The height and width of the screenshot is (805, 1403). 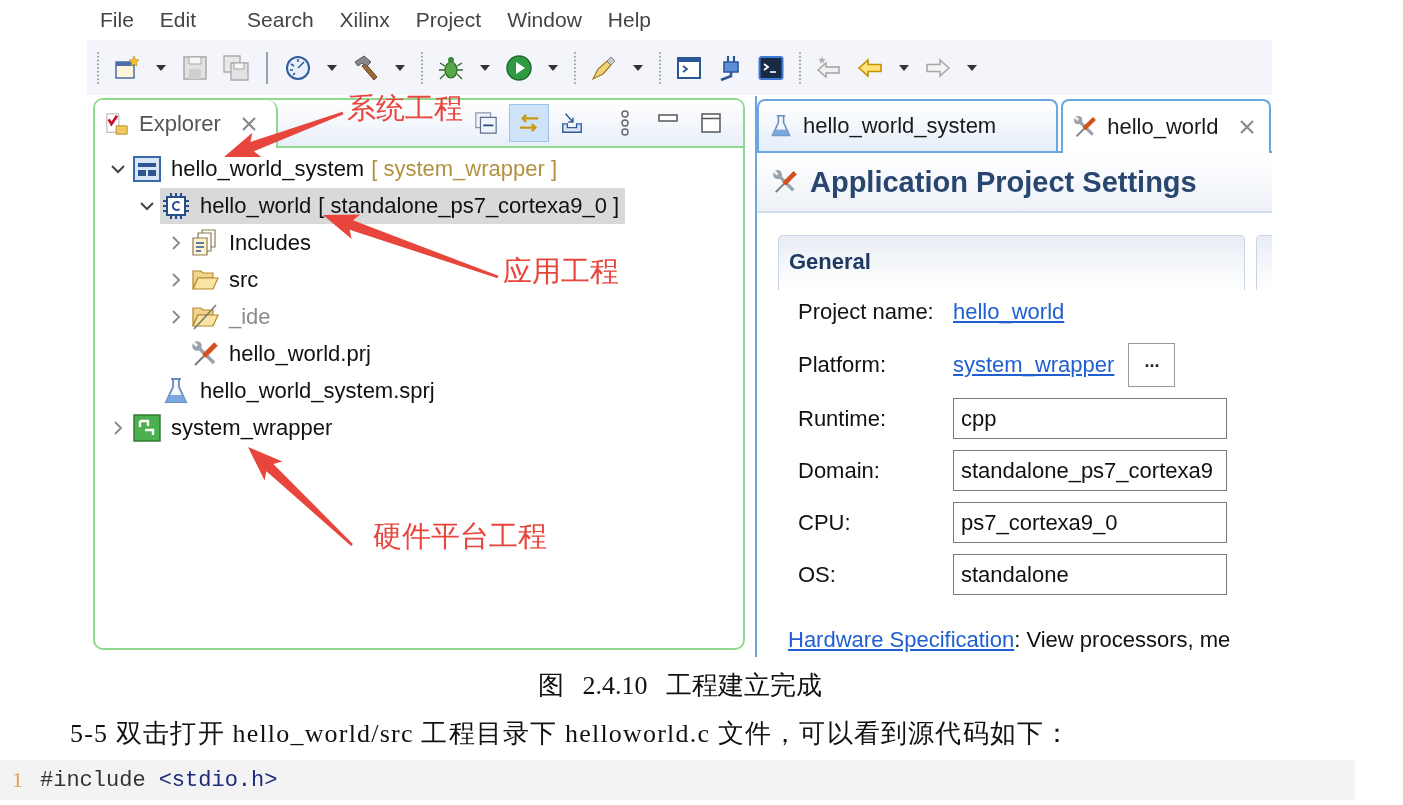 I want to click on menu-item: Window, so click(x=544, y=20).